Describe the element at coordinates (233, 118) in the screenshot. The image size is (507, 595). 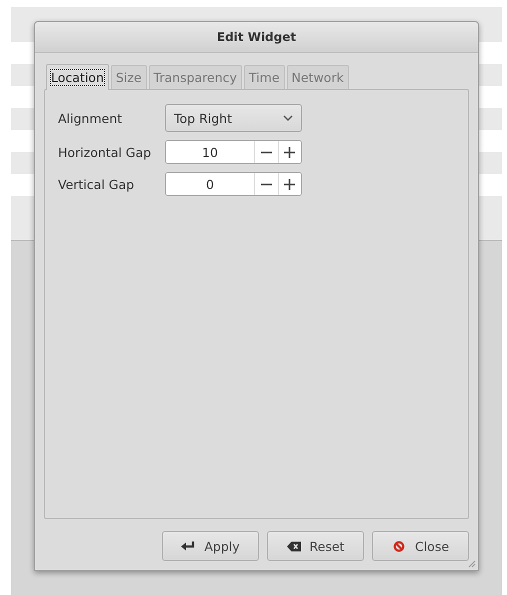
I see `dropdown: Top Right` at that location.